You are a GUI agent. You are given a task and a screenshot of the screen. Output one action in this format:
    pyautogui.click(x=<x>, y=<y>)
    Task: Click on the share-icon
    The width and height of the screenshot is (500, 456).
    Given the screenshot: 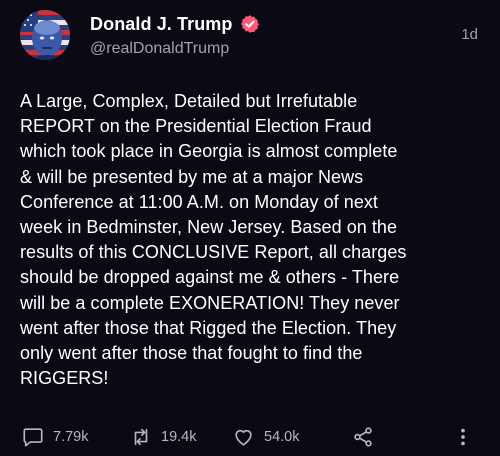 What is the action you would take?
    pyautogui.click(x=363, y=437)
    